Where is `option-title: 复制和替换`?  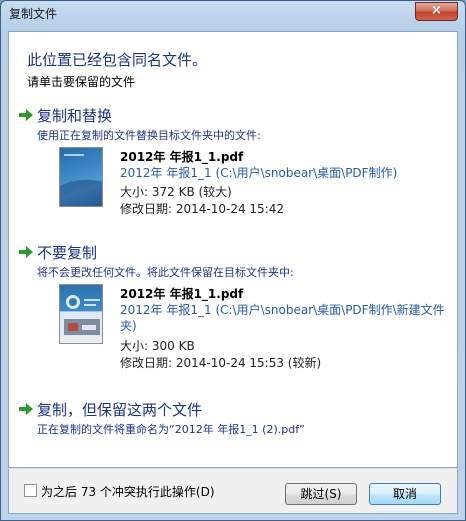 option-title: 复制和替换 is located at coordinates (75, 116).